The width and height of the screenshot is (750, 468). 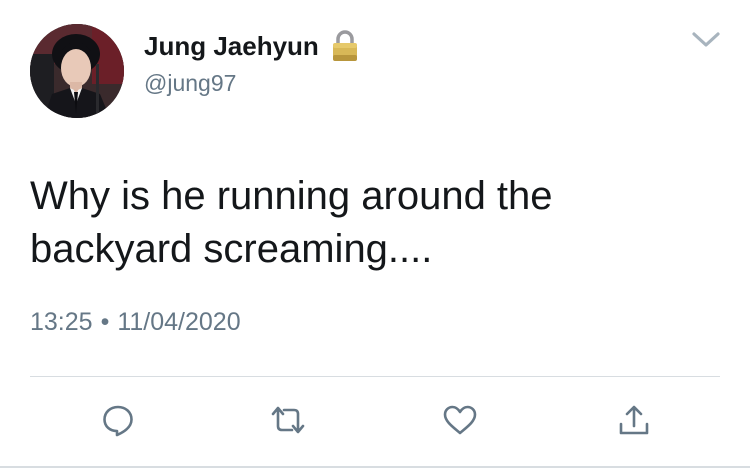 I want to click on retweet-icon, so click(x=288, y=420).